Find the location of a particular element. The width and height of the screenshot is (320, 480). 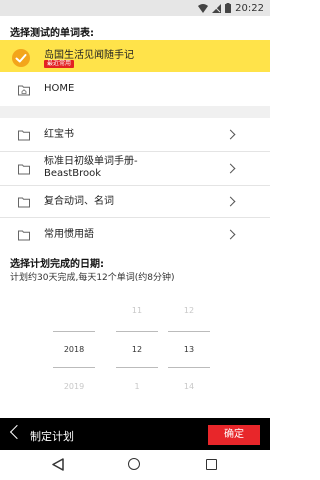

year-selected: 2018 is located at coordinates (74, 349).